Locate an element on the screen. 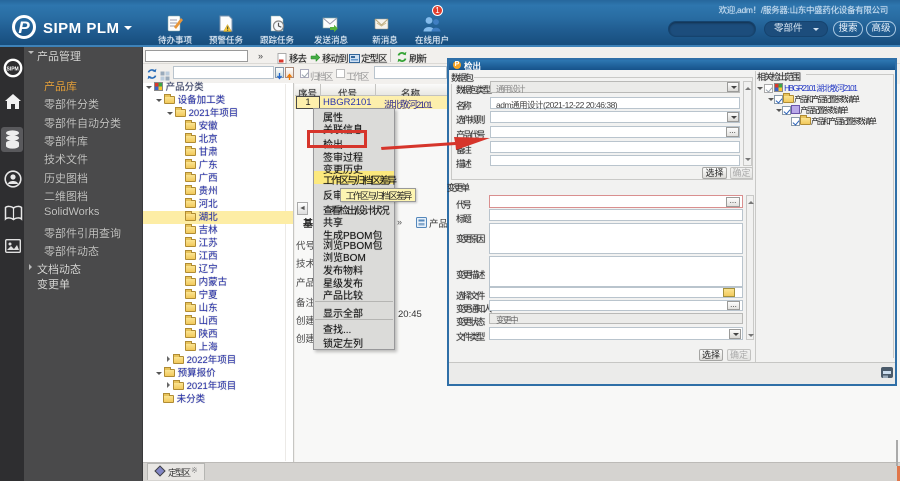 Image resolution: width=900 pixels, height=481 pixels. svg-text: SIPM is located at coordinates (13, 70).